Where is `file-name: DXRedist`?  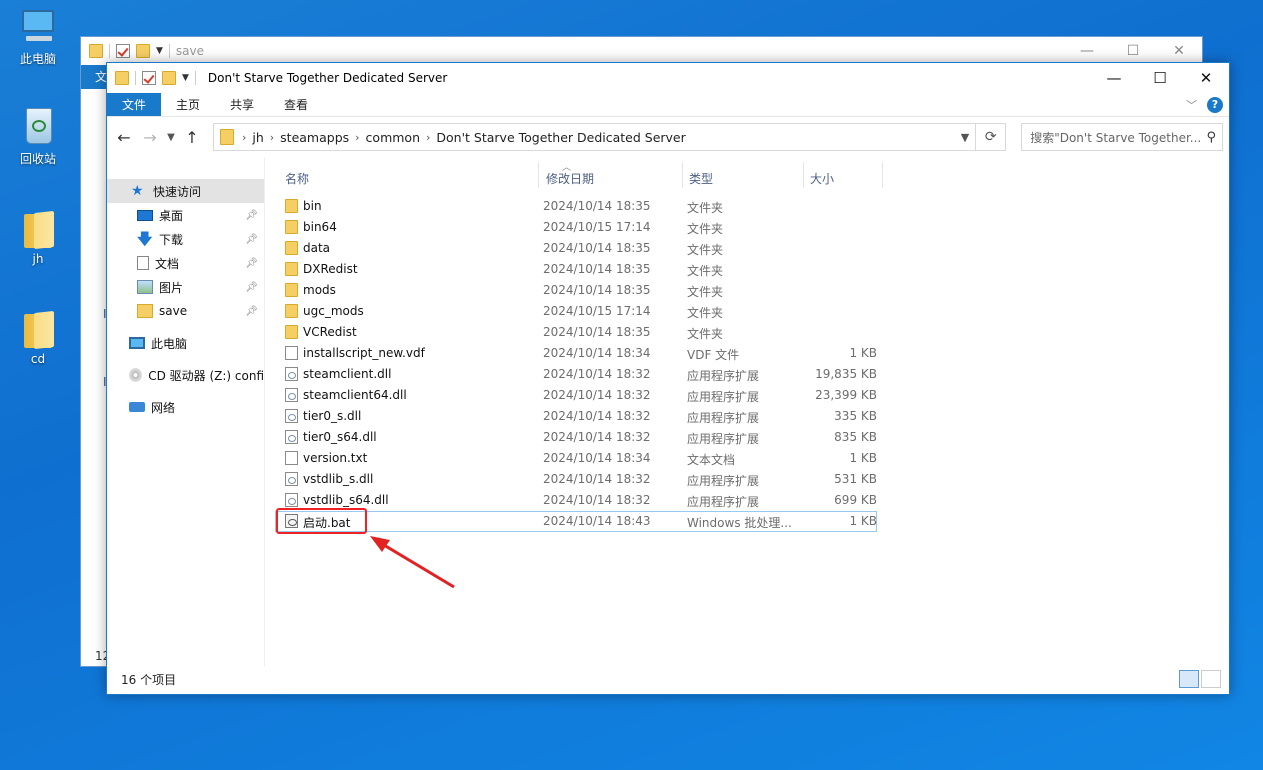
file-name: DXRedist is located at coordinates (330, 269).